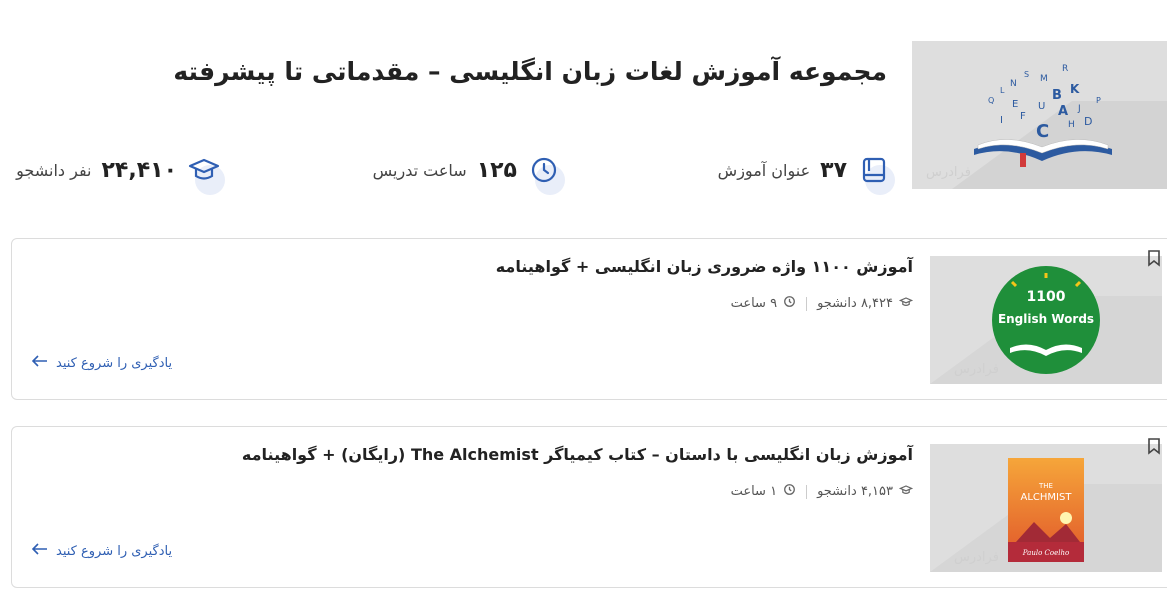  Describe the element at coordinates (1046, 297) in the screenshot. I see `thumb-title-number: 1100` at that location.